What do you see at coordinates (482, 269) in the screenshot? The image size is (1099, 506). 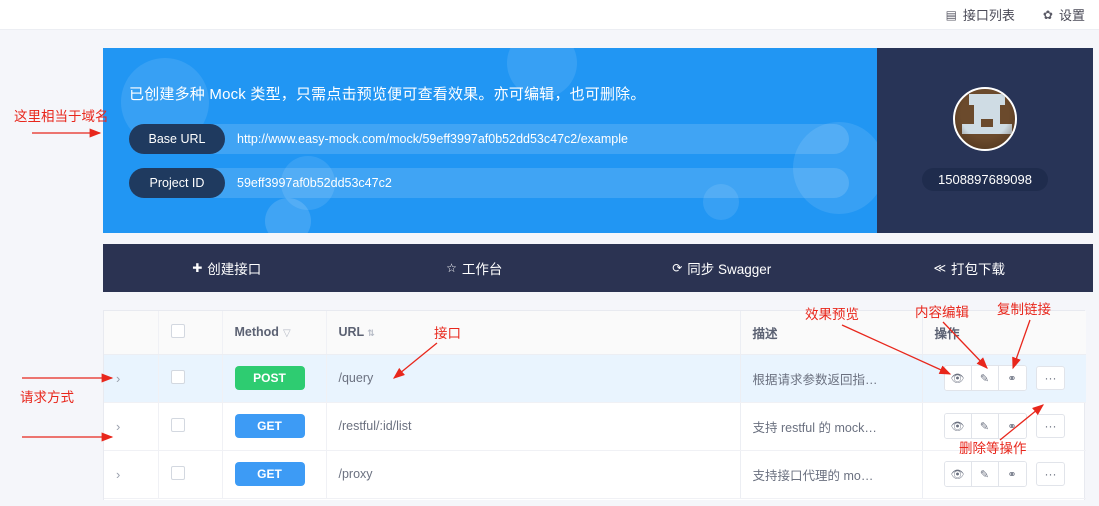 I see `workbench-label: 工作台` at bounding box center [482, 269].